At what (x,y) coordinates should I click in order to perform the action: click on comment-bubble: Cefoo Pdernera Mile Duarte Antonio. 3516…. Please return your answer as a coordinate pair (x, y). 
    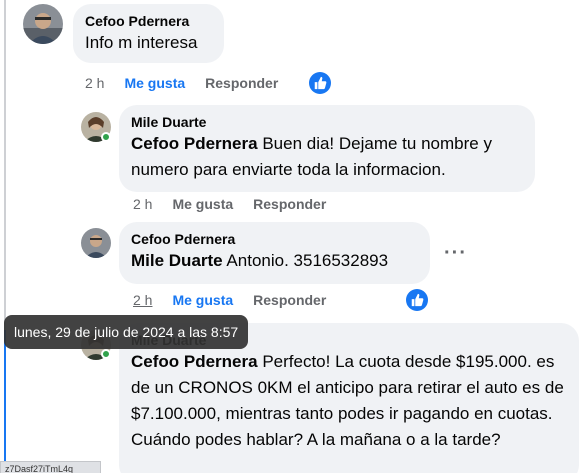
    Looking at the image, I should click on (274, 253).